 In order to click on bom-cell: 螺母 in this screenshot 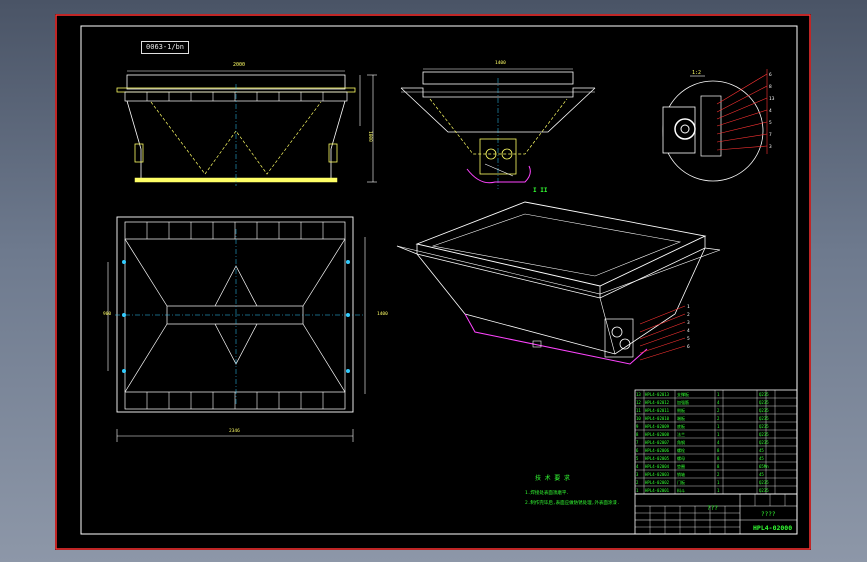, I will do `click(681, 458)`.